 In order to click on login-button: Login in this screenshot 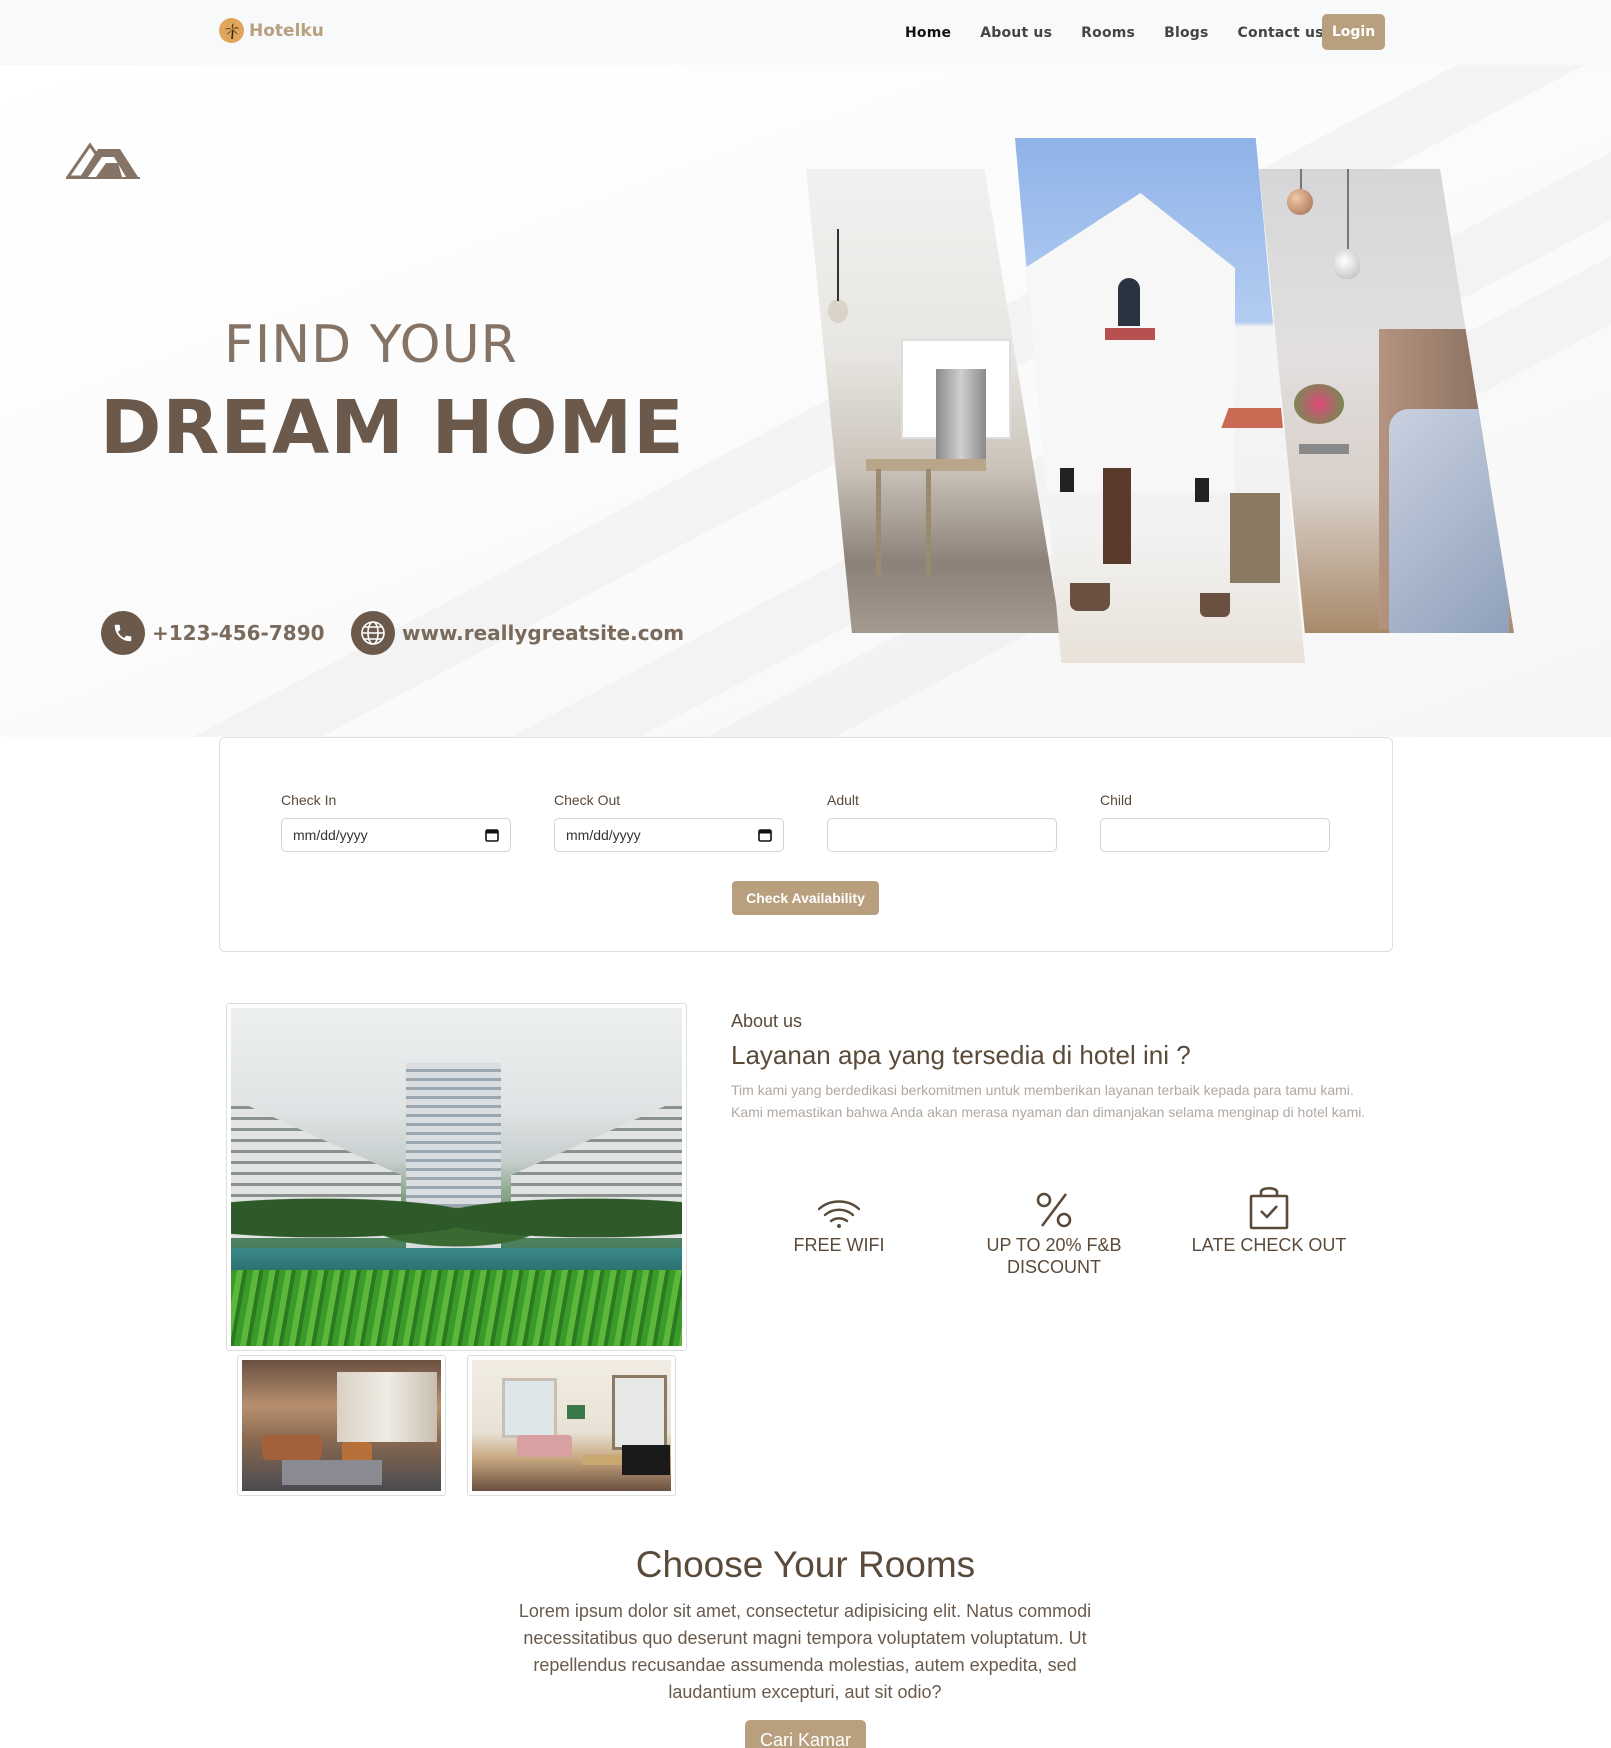, I will do `click(1353, 32)`.